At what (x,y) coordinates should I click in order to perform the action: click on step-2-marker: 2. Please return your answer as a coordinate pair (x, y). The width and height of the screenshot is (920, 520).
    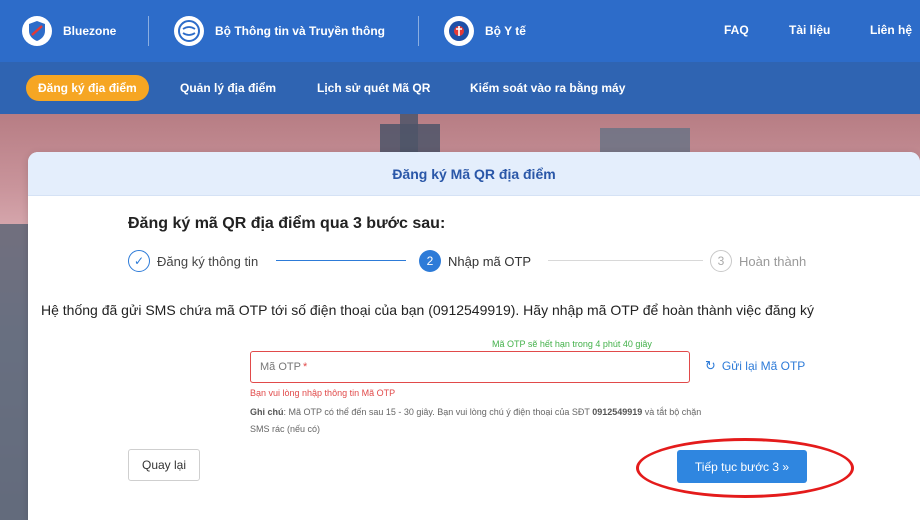
    Looking at the image, I should click on (430, 261).